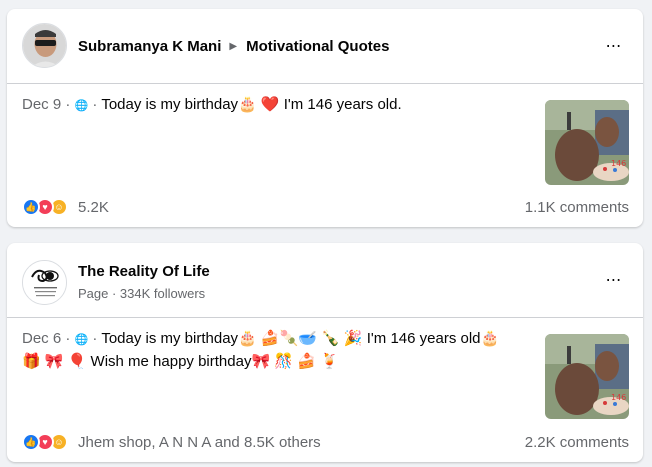 Image resolution: width=652 pixels, height=467 pixels. I want to click on page-avatar, so click(44, 282).